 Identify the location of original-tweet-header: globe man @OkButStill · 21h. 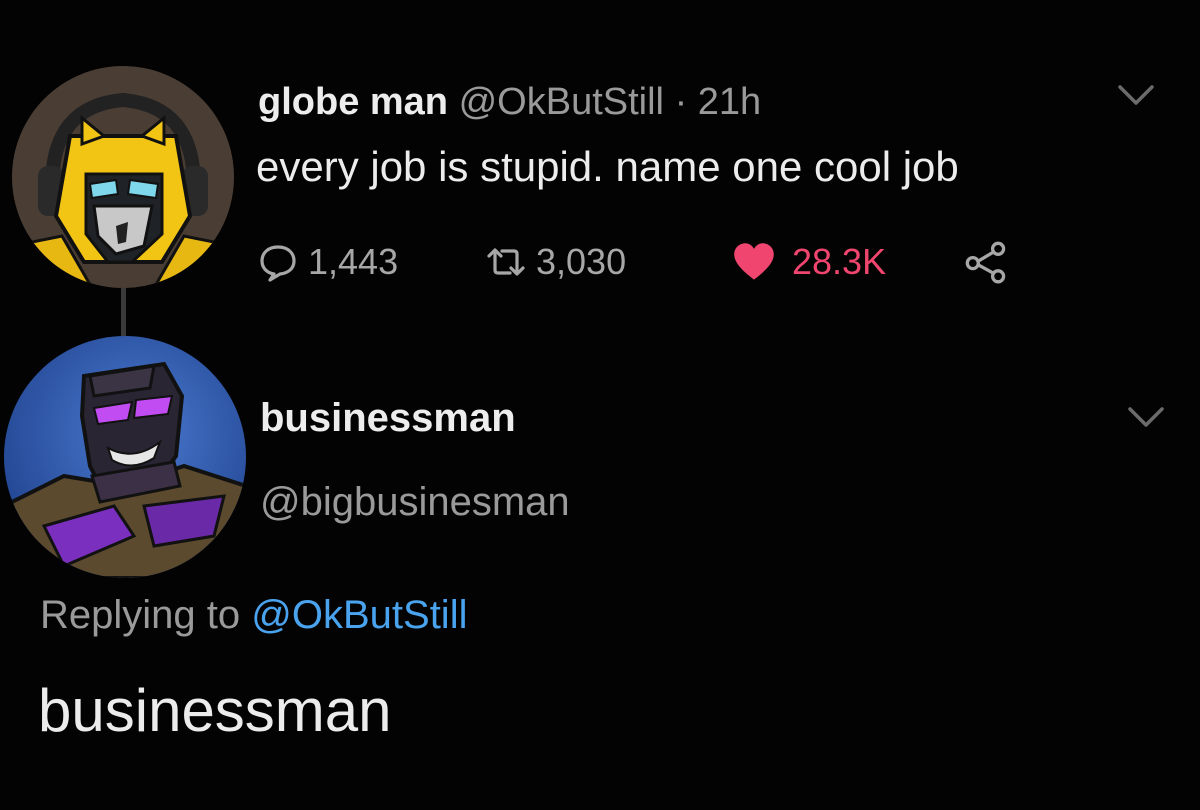
(509, 102).